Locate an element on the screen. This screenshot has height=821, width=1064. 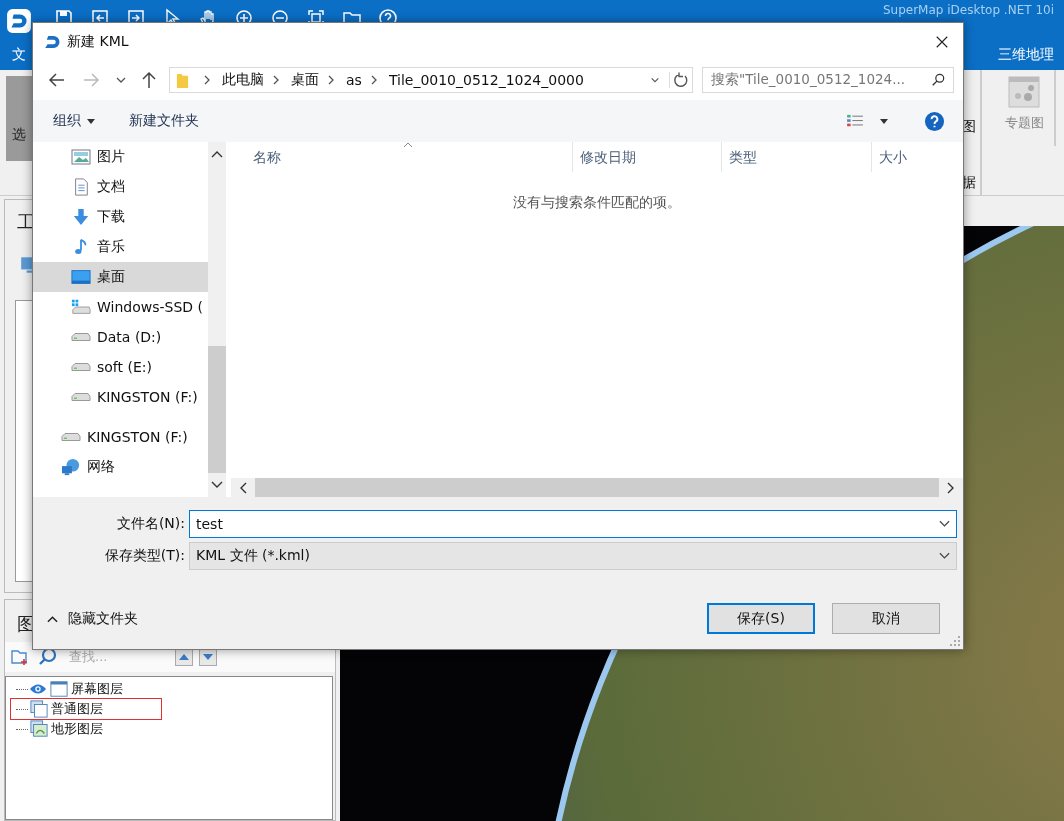
address-bar: 此电脑 桌面 as Tile_0010_0512_1024_0000 is located at coordinates (431, 80).